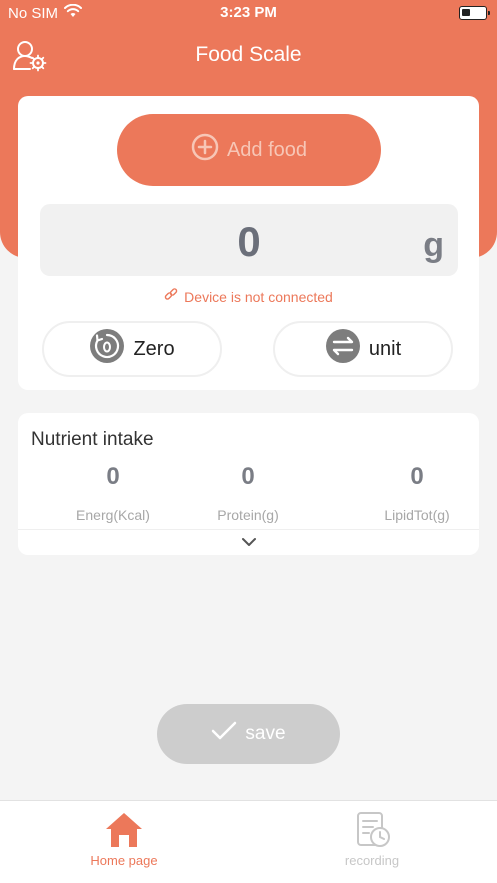 This screenshot has height=883, width=497. What do you see at coordinates (248, 493) in the screenshot?
I see `nutrient-protein: 0 Protein(g)` at bounding box center [248, 493].